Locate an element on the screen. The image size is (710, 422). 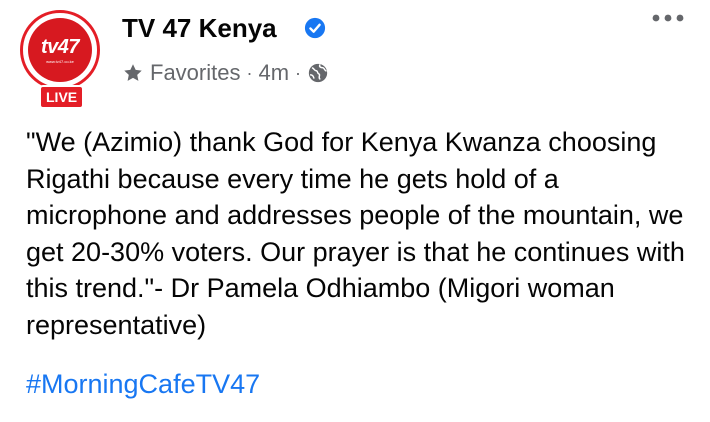
logo-text: tv47 is located at coordinates (60, 46).